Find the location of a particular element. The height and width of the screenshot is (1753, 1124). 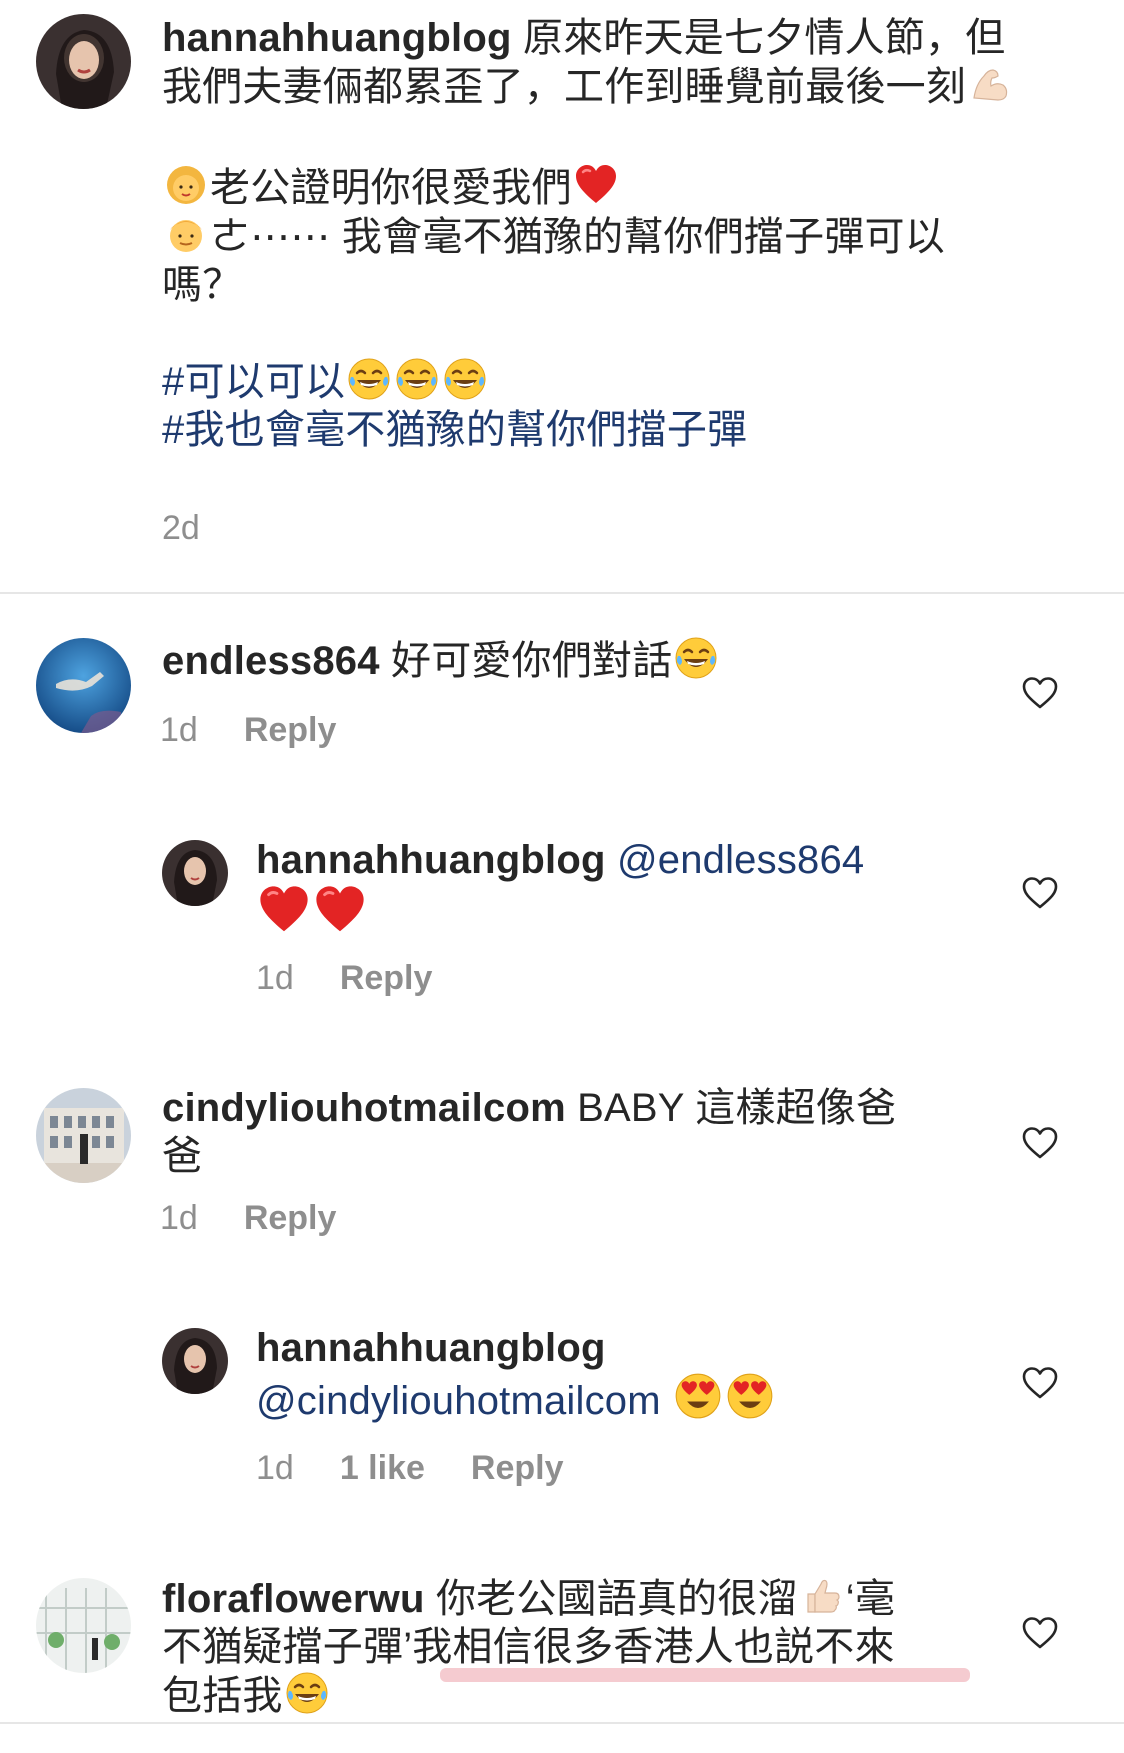

caption-meta: 2d is located at coordinates (204, 528).